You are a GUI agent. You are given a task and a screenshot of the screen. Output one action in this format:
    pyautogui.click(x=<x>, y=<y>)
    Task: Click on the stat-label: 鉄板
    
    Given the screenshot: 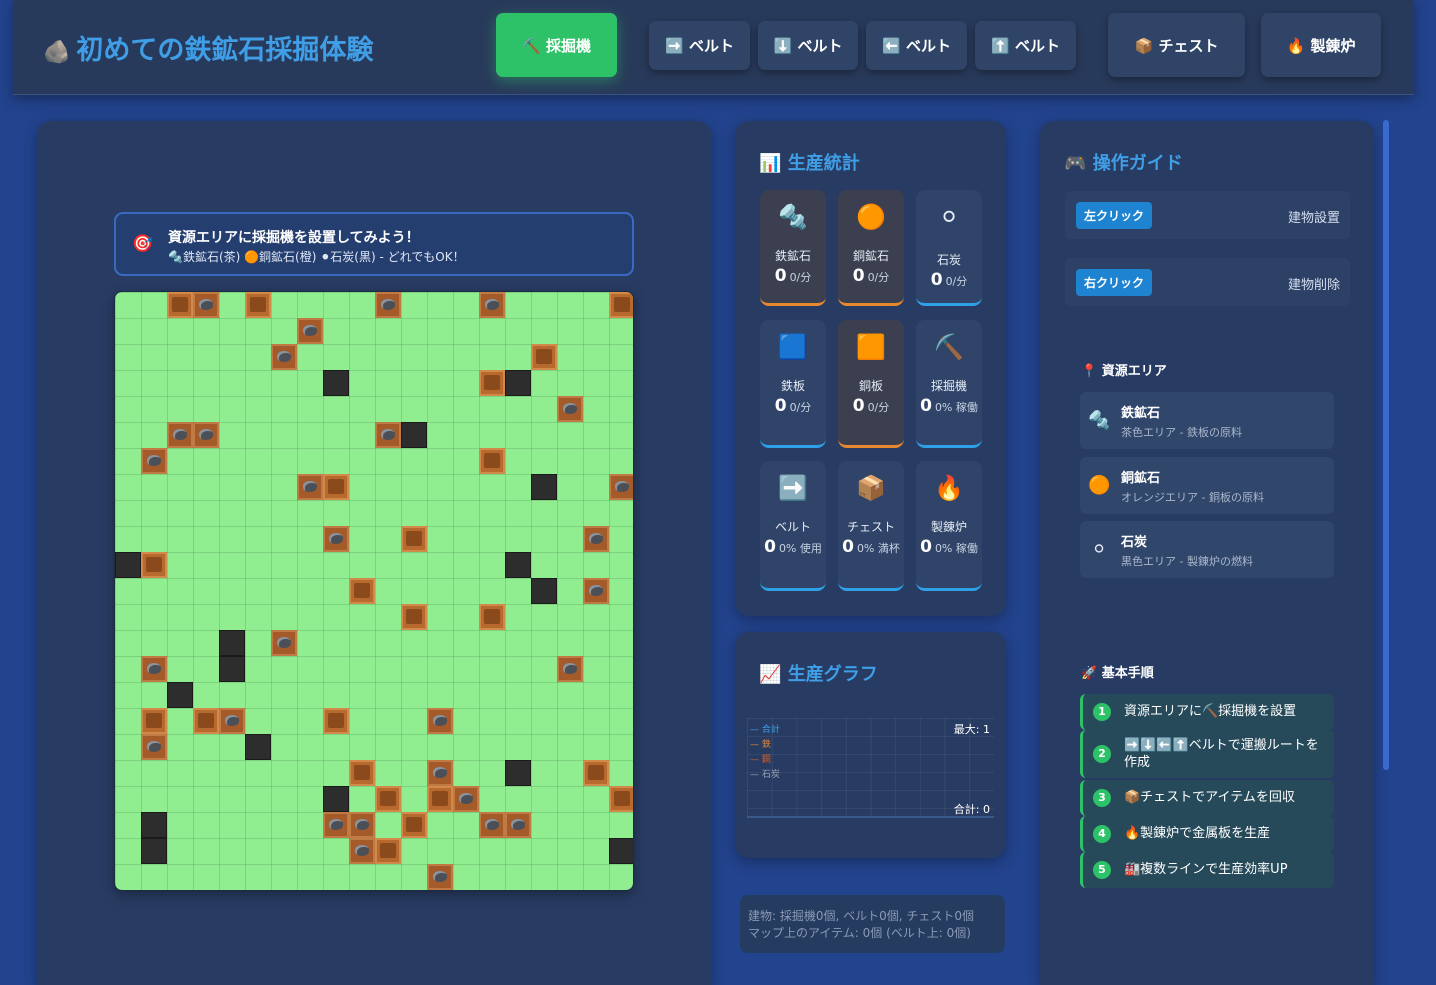 What is the action you would take?
    pyautogui.click(x=792, y=386)
    